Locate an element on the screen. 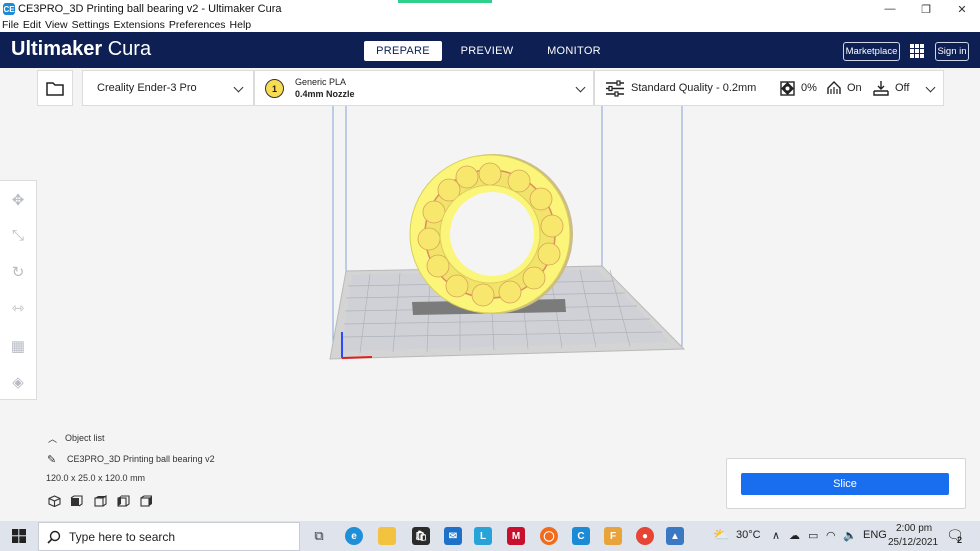  extruder-badge: 1 is located at coordinates (274, 88).